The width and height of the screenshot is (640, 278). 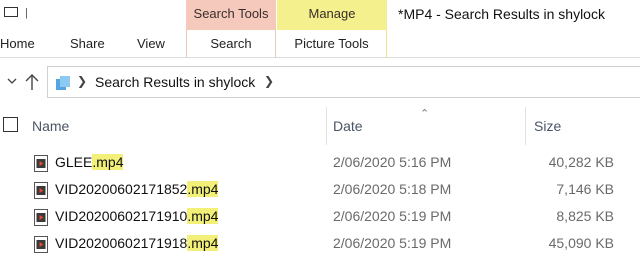 I want to click on sort-ascending-icon: ⌃, so click(x=425, y=114).